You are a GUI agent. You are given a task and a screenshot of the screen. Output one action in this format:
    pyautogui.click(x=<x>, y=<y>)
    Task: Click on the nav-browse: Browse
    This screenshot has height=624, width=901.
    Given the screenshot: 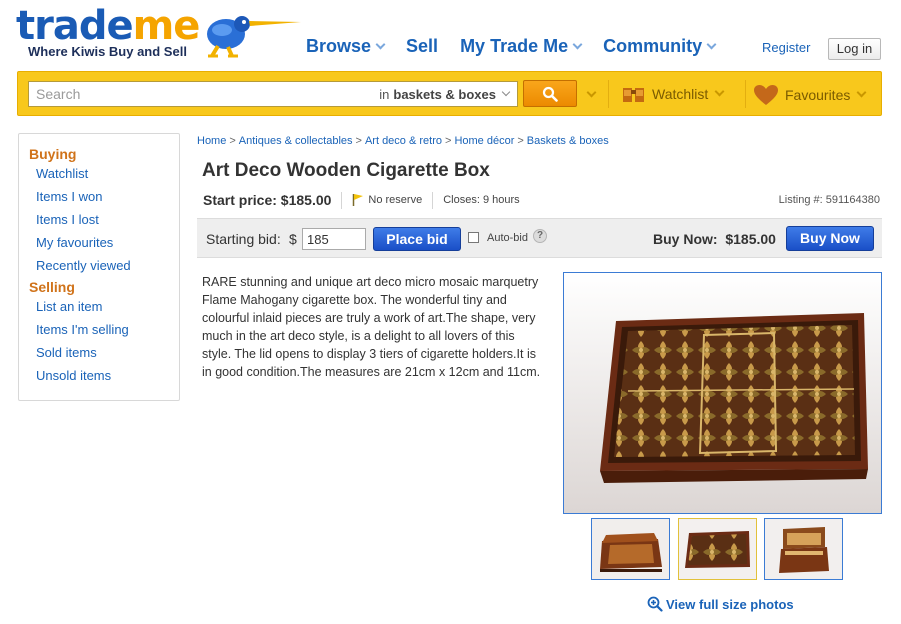 What is the action you would take?
    pyautogui.click(x=346, y=46)
    